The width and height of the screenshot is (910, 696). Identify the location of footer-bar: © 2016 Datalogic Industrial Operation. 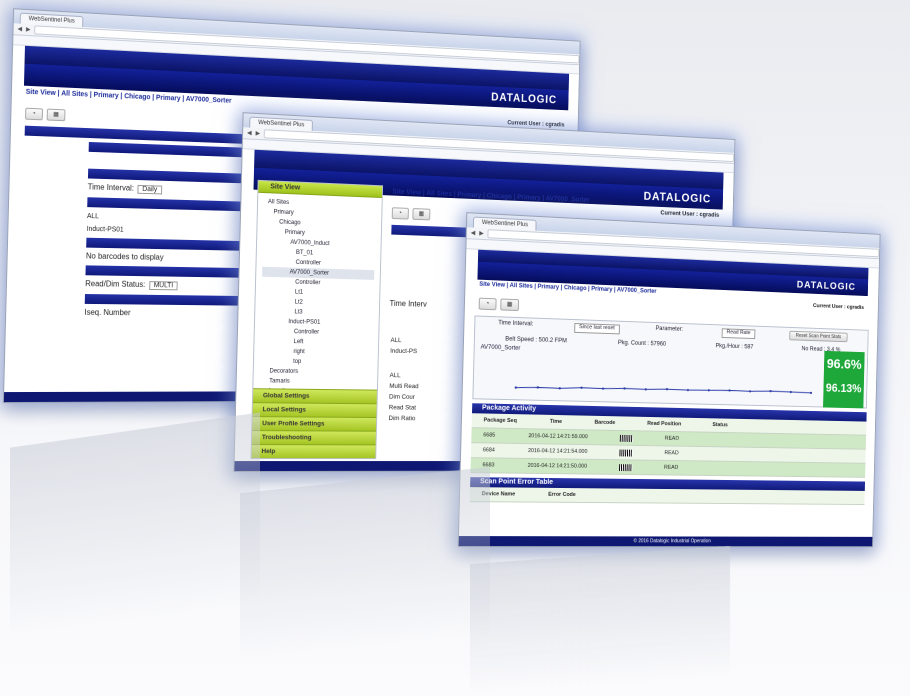
(665, 541).